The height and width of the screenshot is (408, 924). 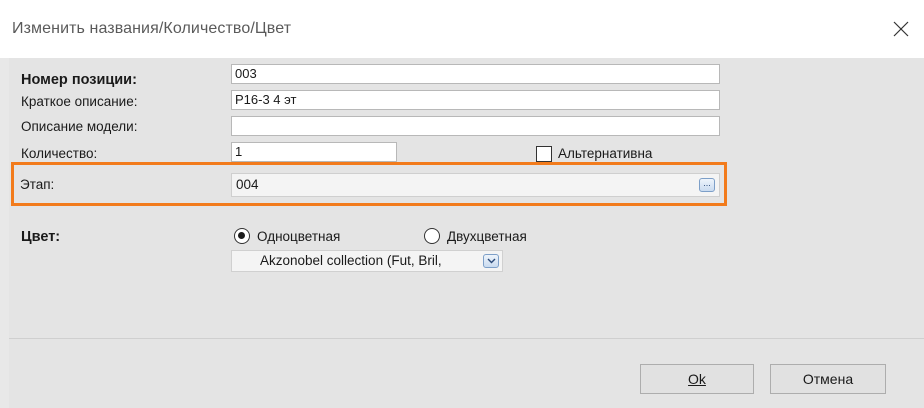 What do you see at coordinates (487, 236) in the screenshot?
I see `radio-double-color-label: Двухцветная` at bounding box center [487, 236].